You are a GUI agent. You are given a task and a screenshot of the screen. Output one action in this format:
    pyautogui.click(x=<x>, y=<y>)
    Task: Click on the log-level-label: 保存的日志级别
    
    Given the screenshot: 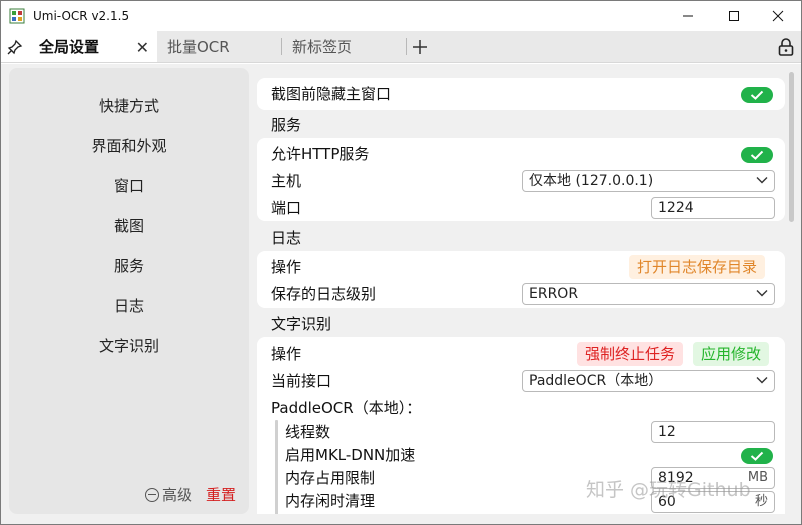 What is the action you would take?
    pyautogui.click(x=324, y=294)
    